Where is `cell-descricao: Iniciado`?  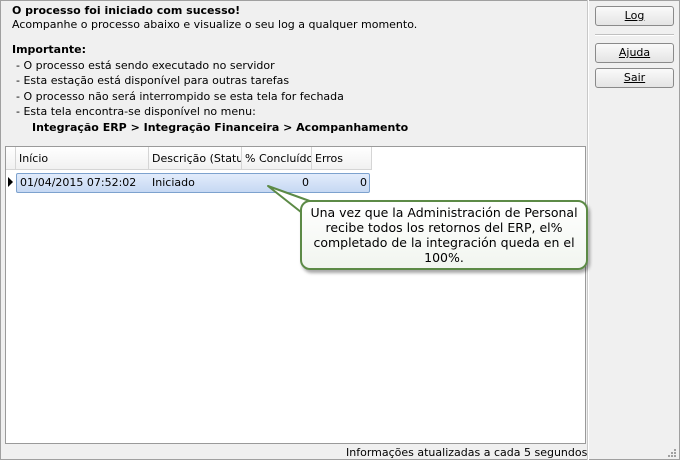
cell-descricao: Iniciado is located at coordinates (173, 182).